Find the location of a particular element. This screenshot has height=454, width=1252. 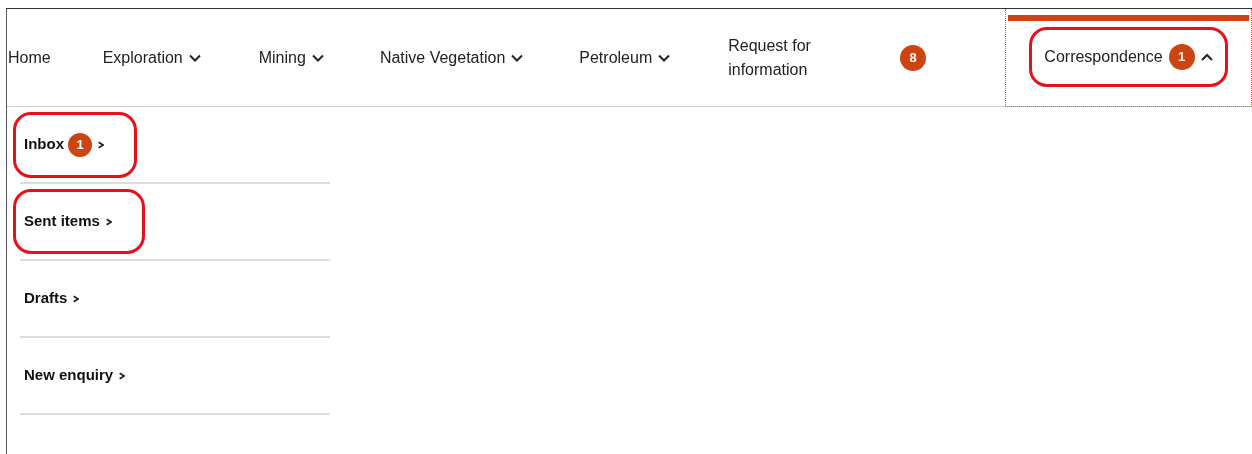

nav-dropdown: Mining is located at coordinates (291, 57).